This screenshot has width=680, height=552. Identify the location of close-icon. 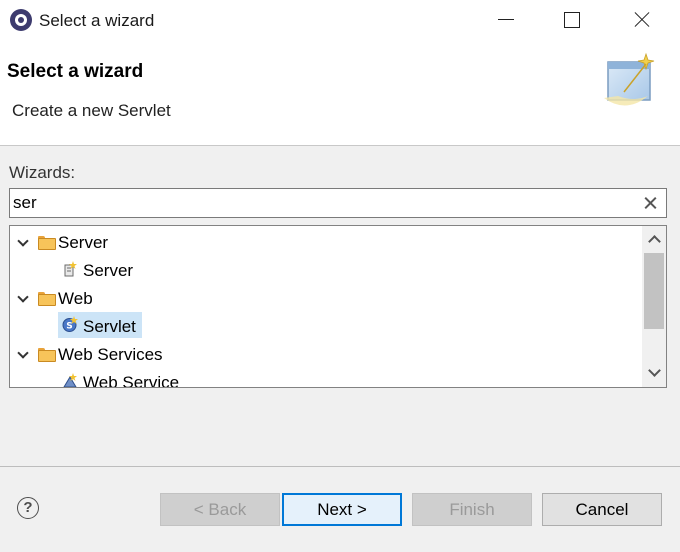
(642, 20).